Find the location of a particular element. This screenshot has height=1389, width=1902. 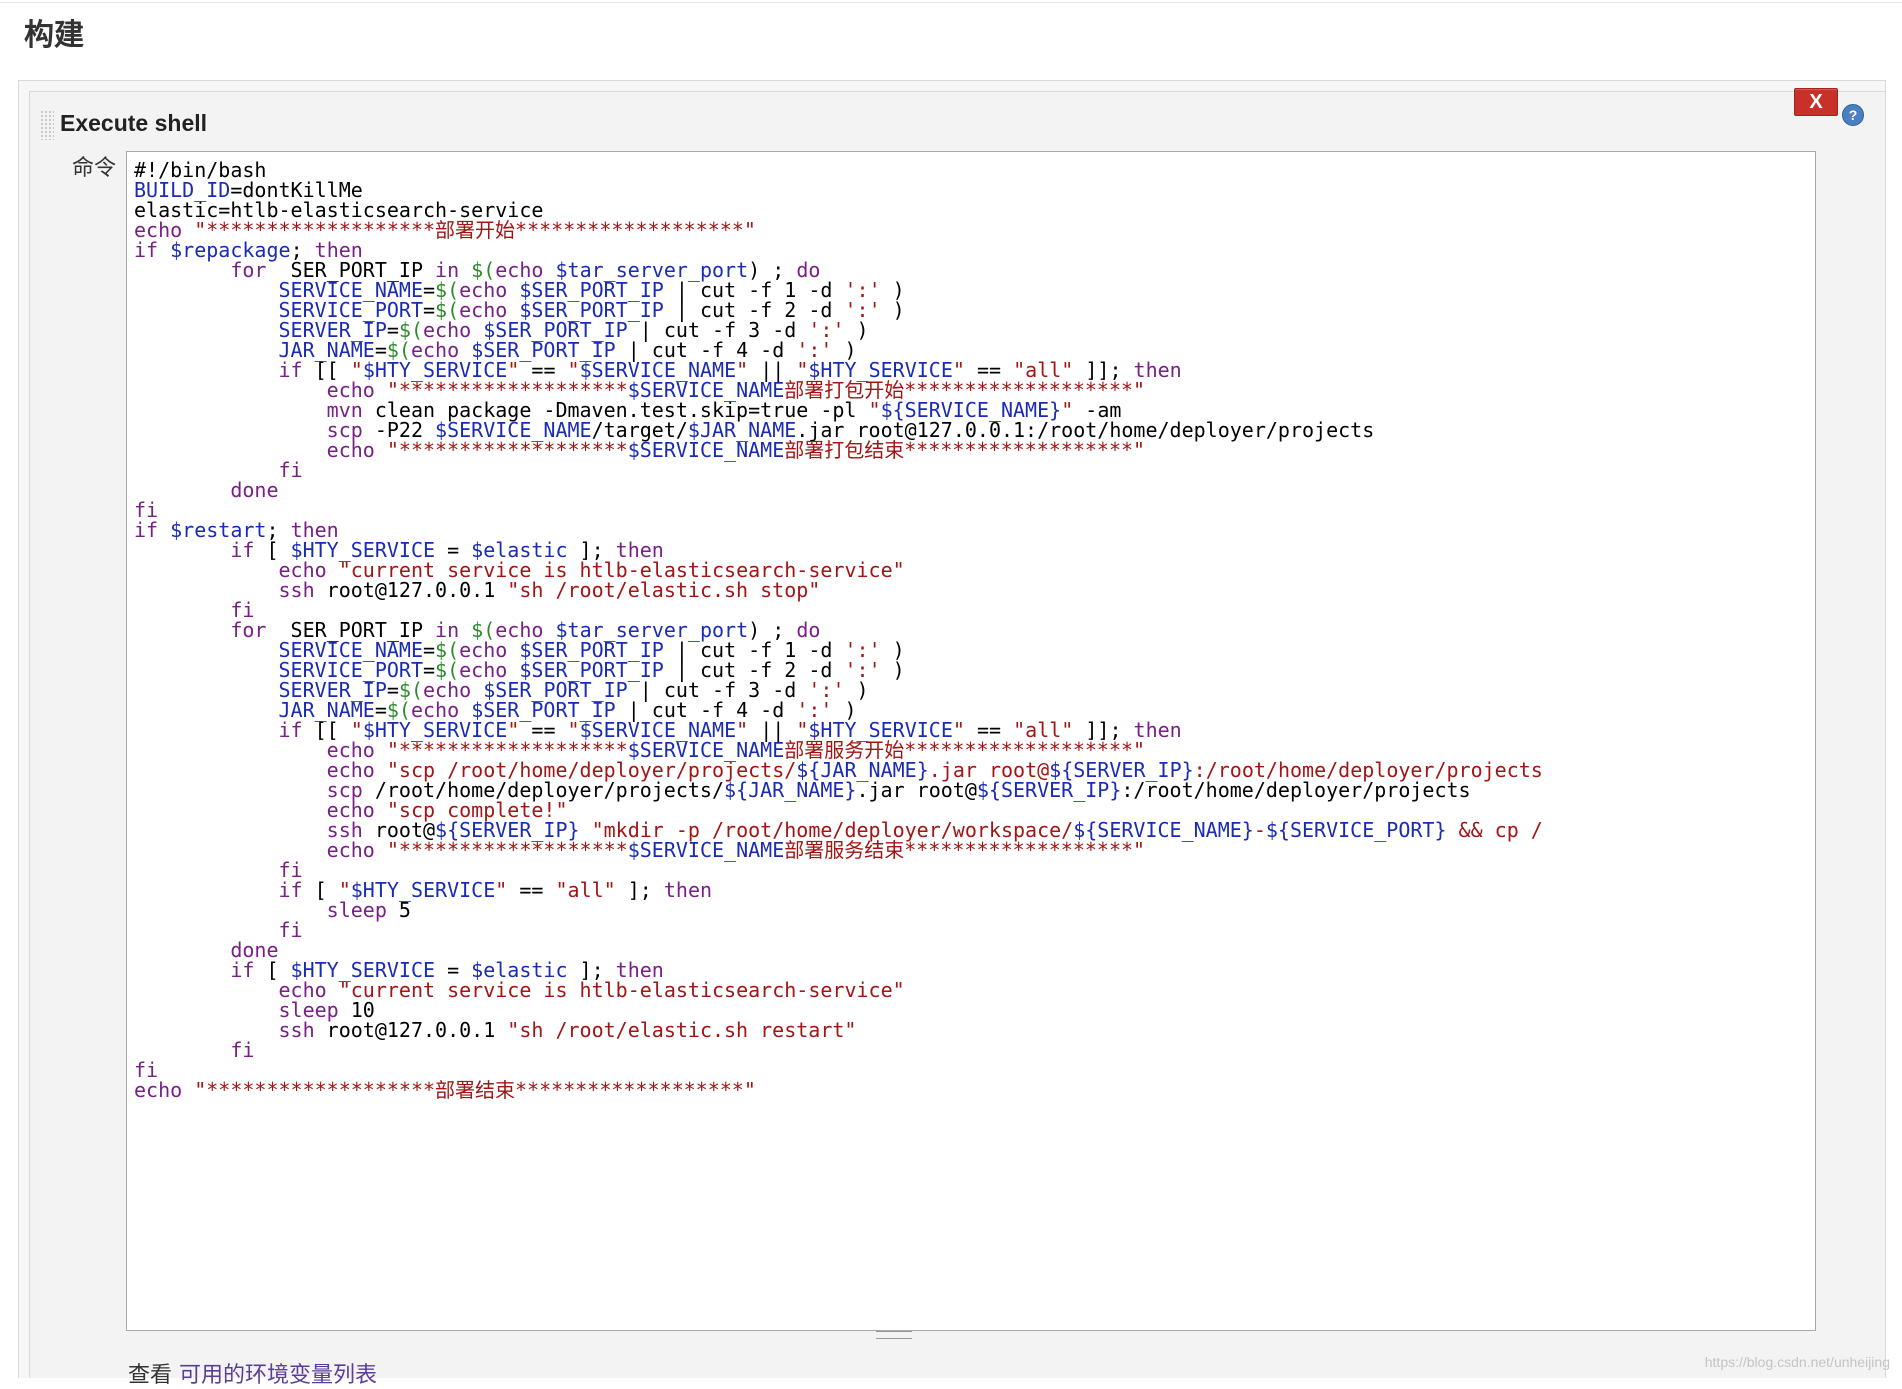

env-vars-link: 可用的环境变量列表 is located at coordinates (278, 1375).